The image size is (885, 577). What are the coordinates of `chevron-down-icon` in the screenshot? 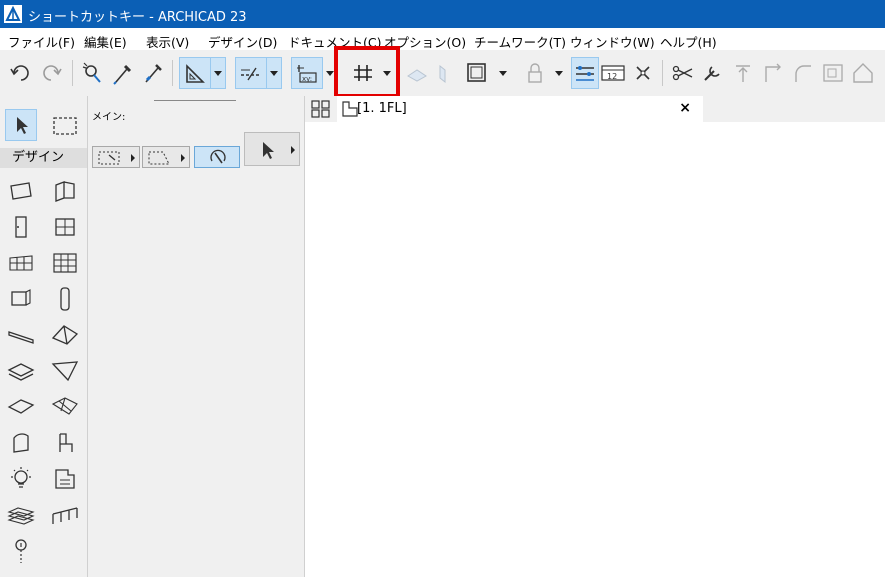 It's located at (559, 73).